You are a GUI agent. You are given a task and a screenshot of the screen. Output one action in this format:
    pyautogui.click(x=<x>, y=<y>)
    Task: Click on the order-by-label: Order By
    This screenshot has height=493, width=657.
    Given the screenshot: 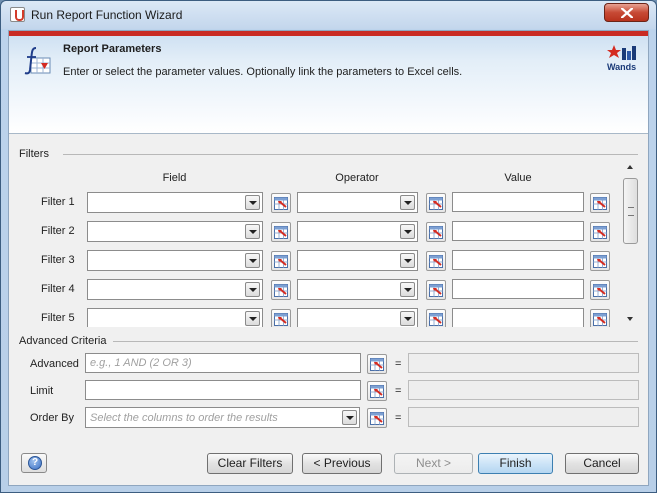 What is the action you would take?
    pyautogui.click(x=52, y=418)
    